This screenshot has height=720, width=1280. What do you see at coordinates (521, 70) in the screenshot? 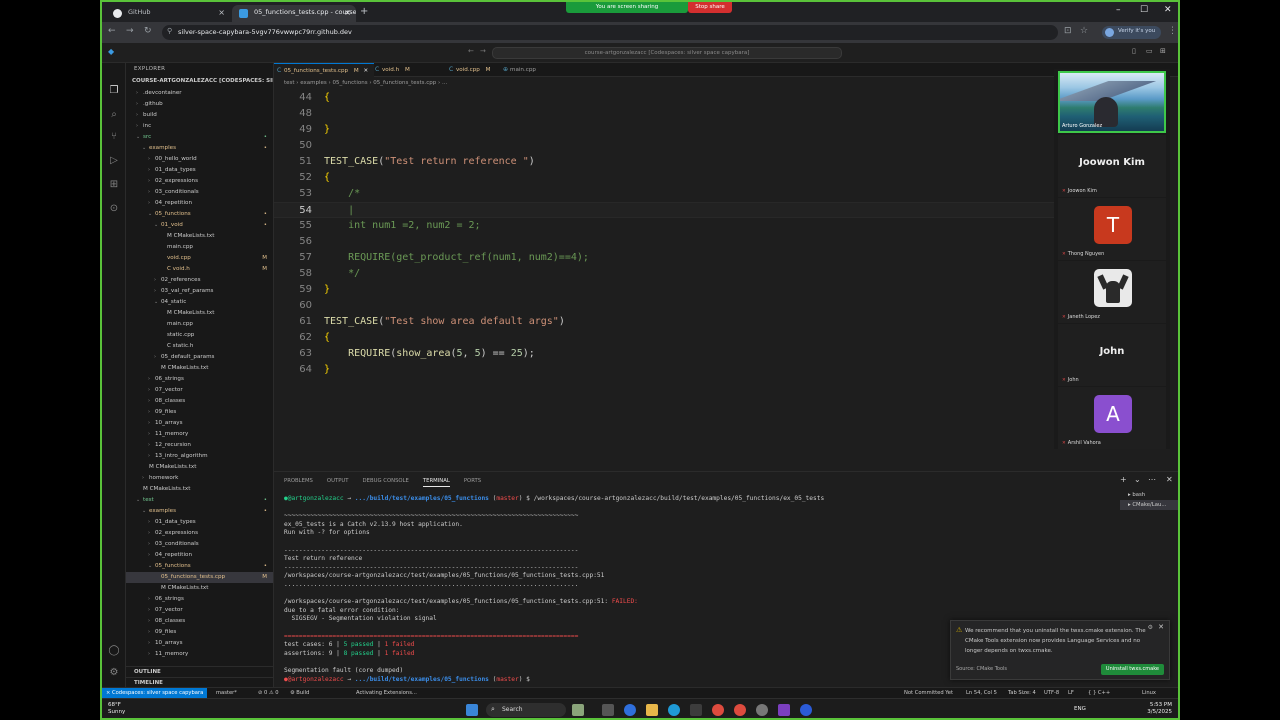
I see `editor-tab: ⊕ main.cpp` at bounding box center [521, 70].